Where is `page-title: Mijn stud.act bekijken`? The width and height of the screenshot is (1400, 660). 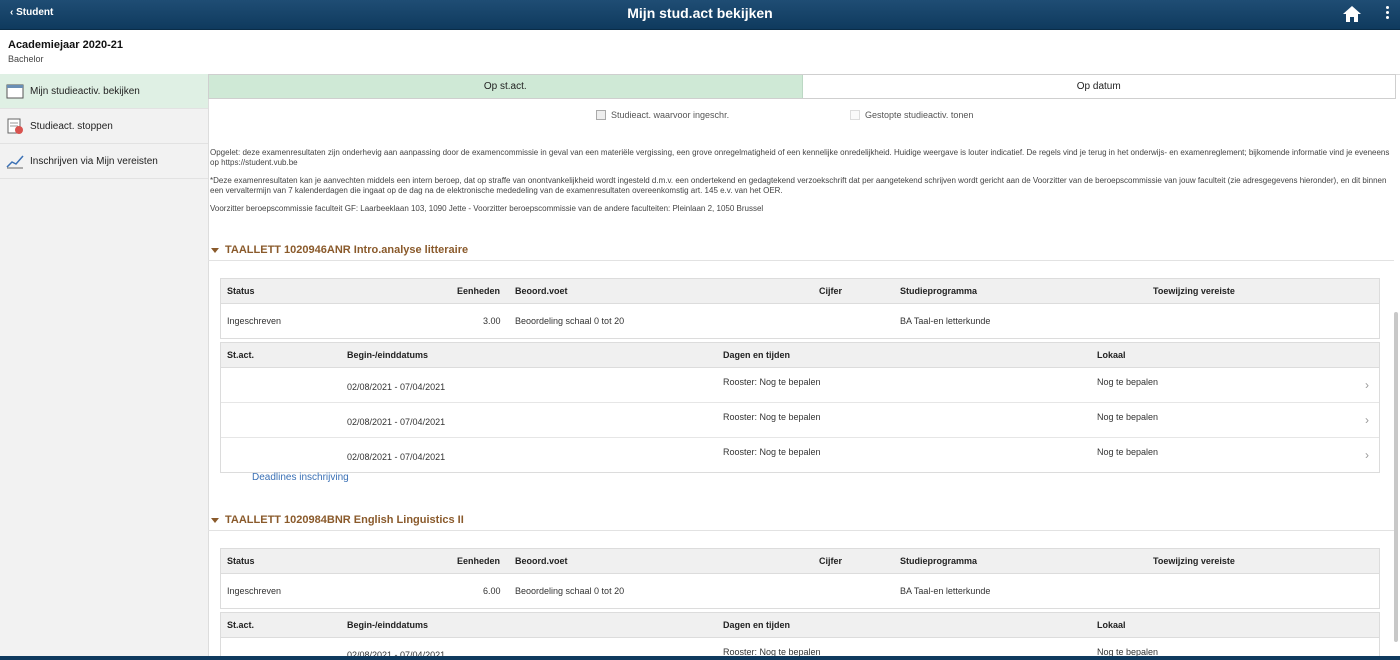
page-title: Mijn stud.act bekijken is located at coordinates (700, 13).